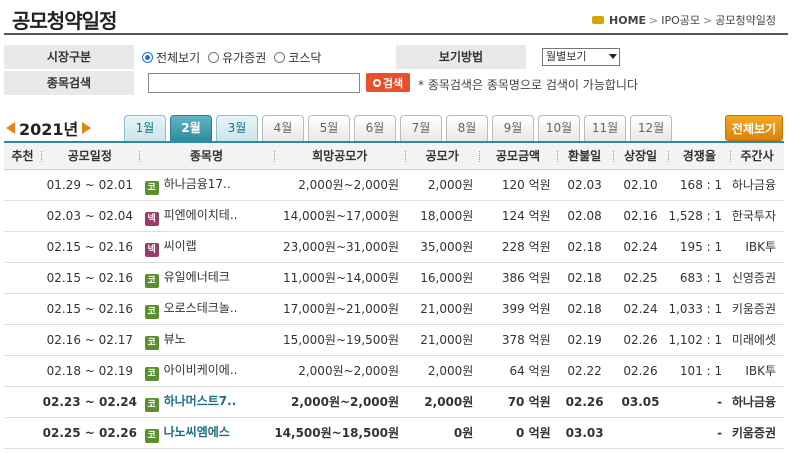 The height and width of the screenshot is (453, 792). Describe the element at coordinates (396, 34) in the screenshot. I see `title-divider` at that location.